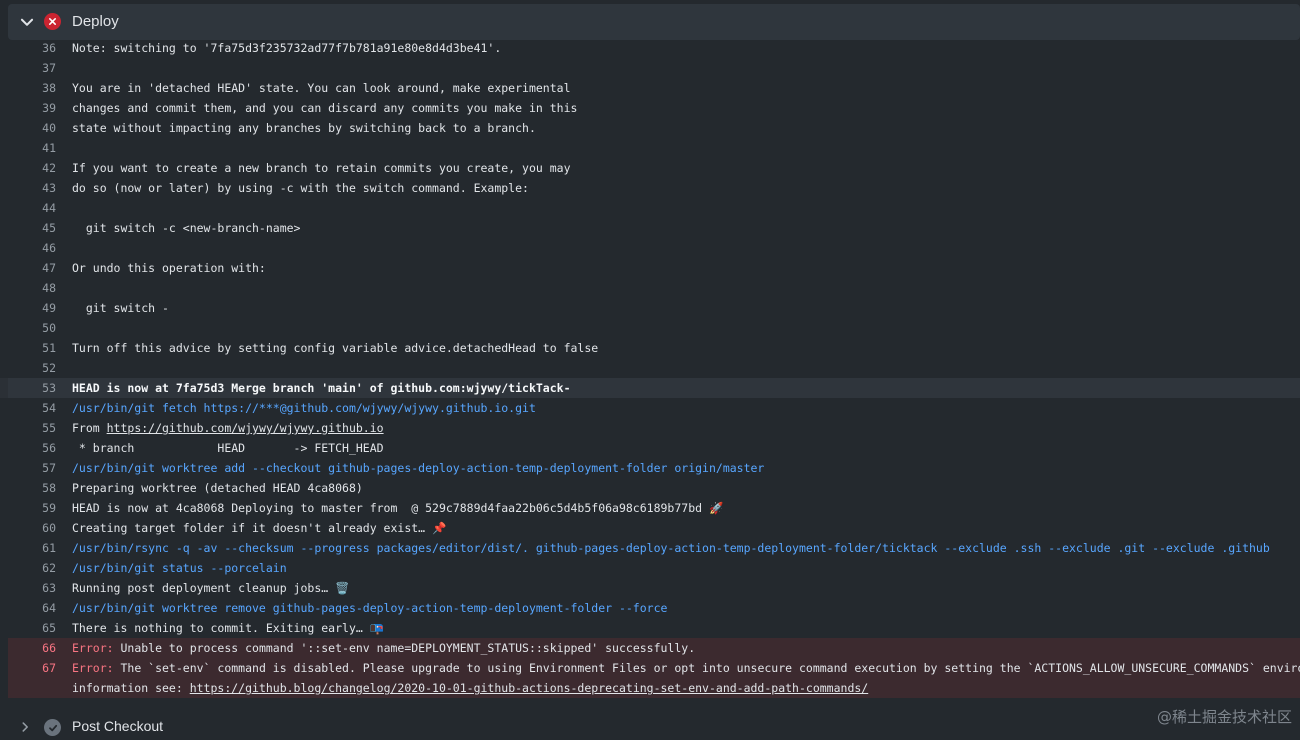 This screenshot has width=1300, height=740. Describe the element at coordinates (650, 288) in the screenshot. I see `log-line: 48` at that location.